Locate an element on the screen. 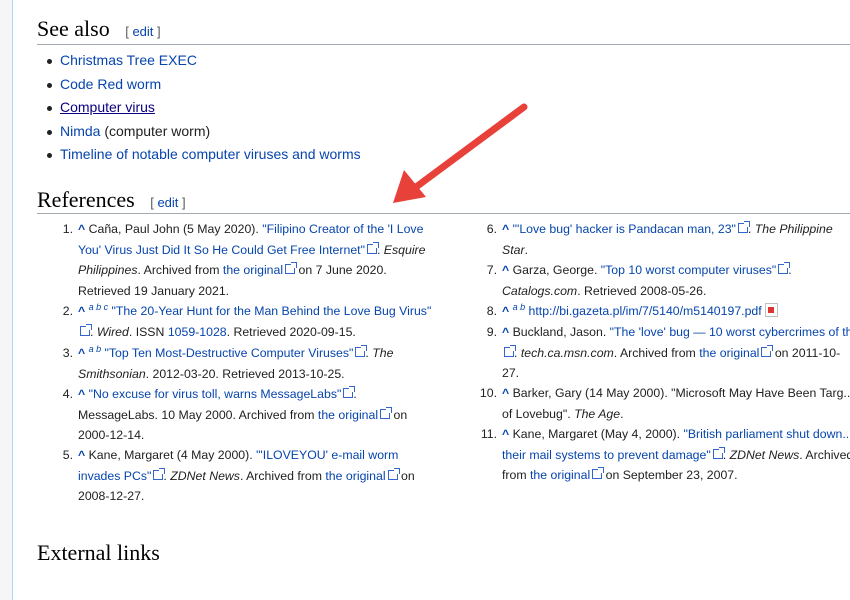  see-also-edit-section: [ edit ] is located at coordinates (143, 31).